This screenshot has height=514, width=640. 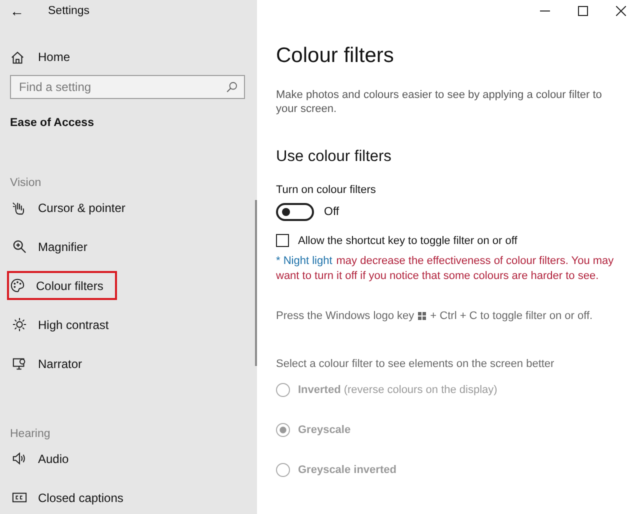 I want to click on nav-item: Closed captions, so click(x=68, y=497).